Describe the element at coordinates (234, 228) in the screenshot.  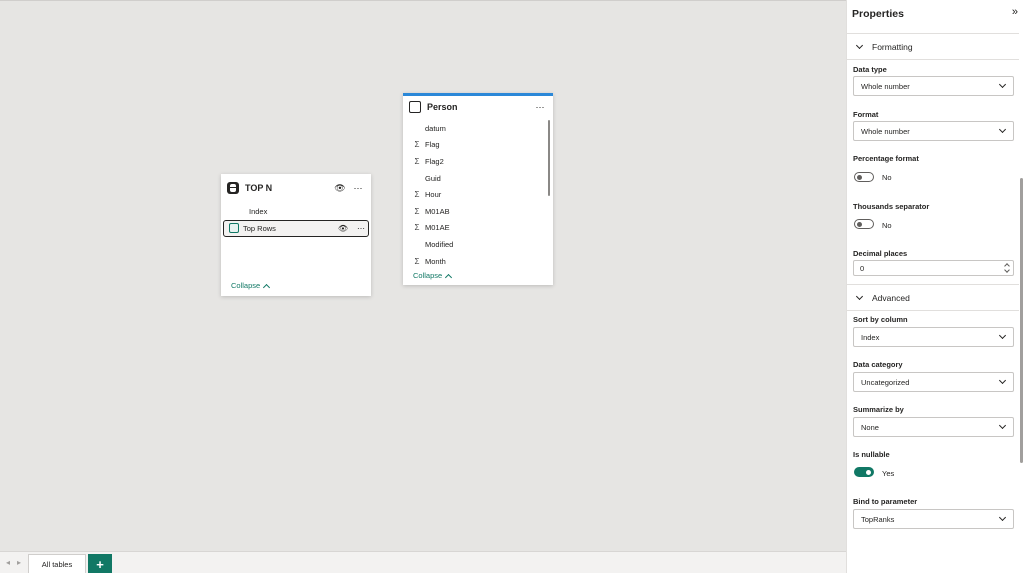
I see `calculated-column-icon` at that location.